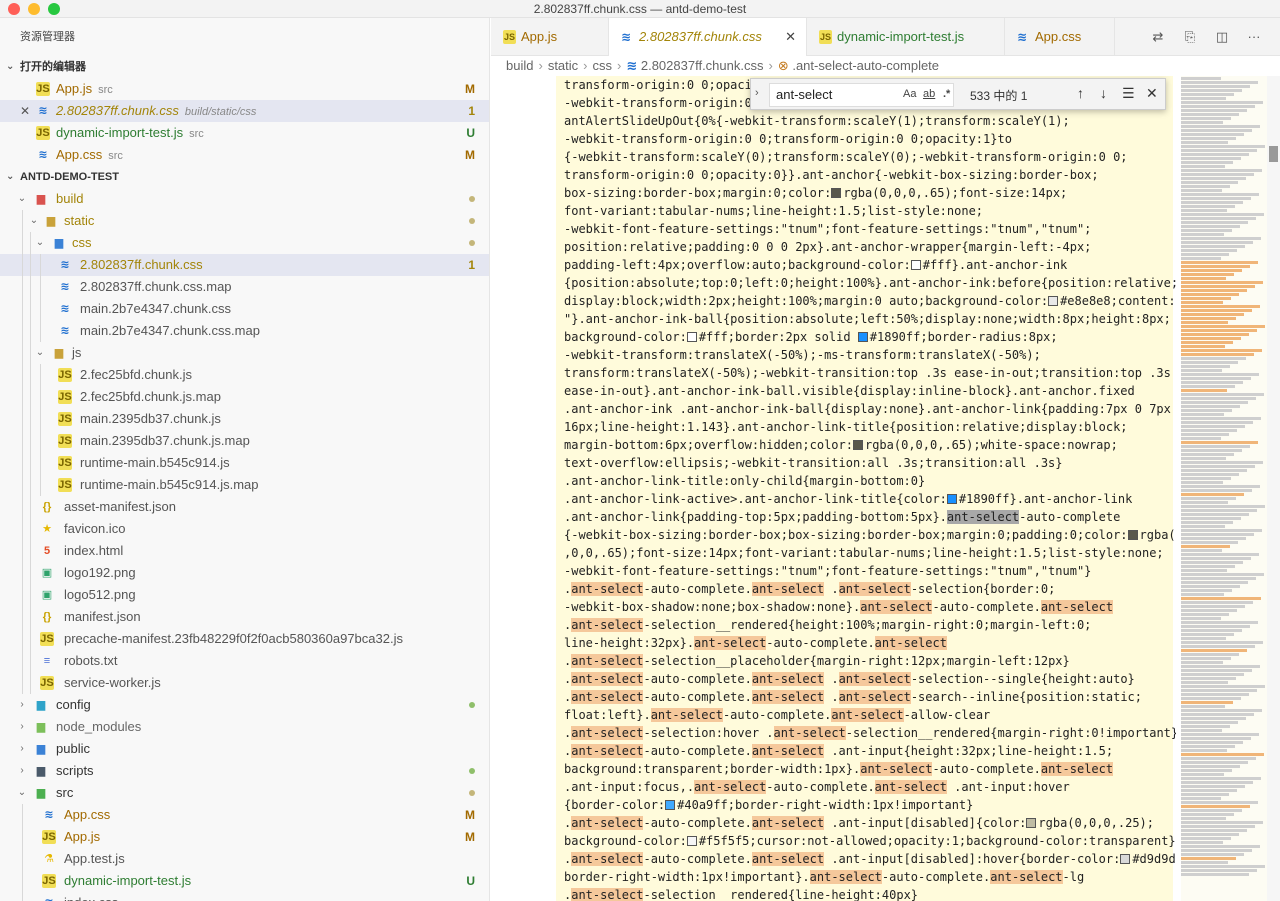 Image resolution: width=1280 pixels, height=901 pixels. What do you see at coordinates (244, 441) in the screenshot?
I see `tree-file: JS main.2395db37.chunk.js.map` at bounding box center [244, 441].